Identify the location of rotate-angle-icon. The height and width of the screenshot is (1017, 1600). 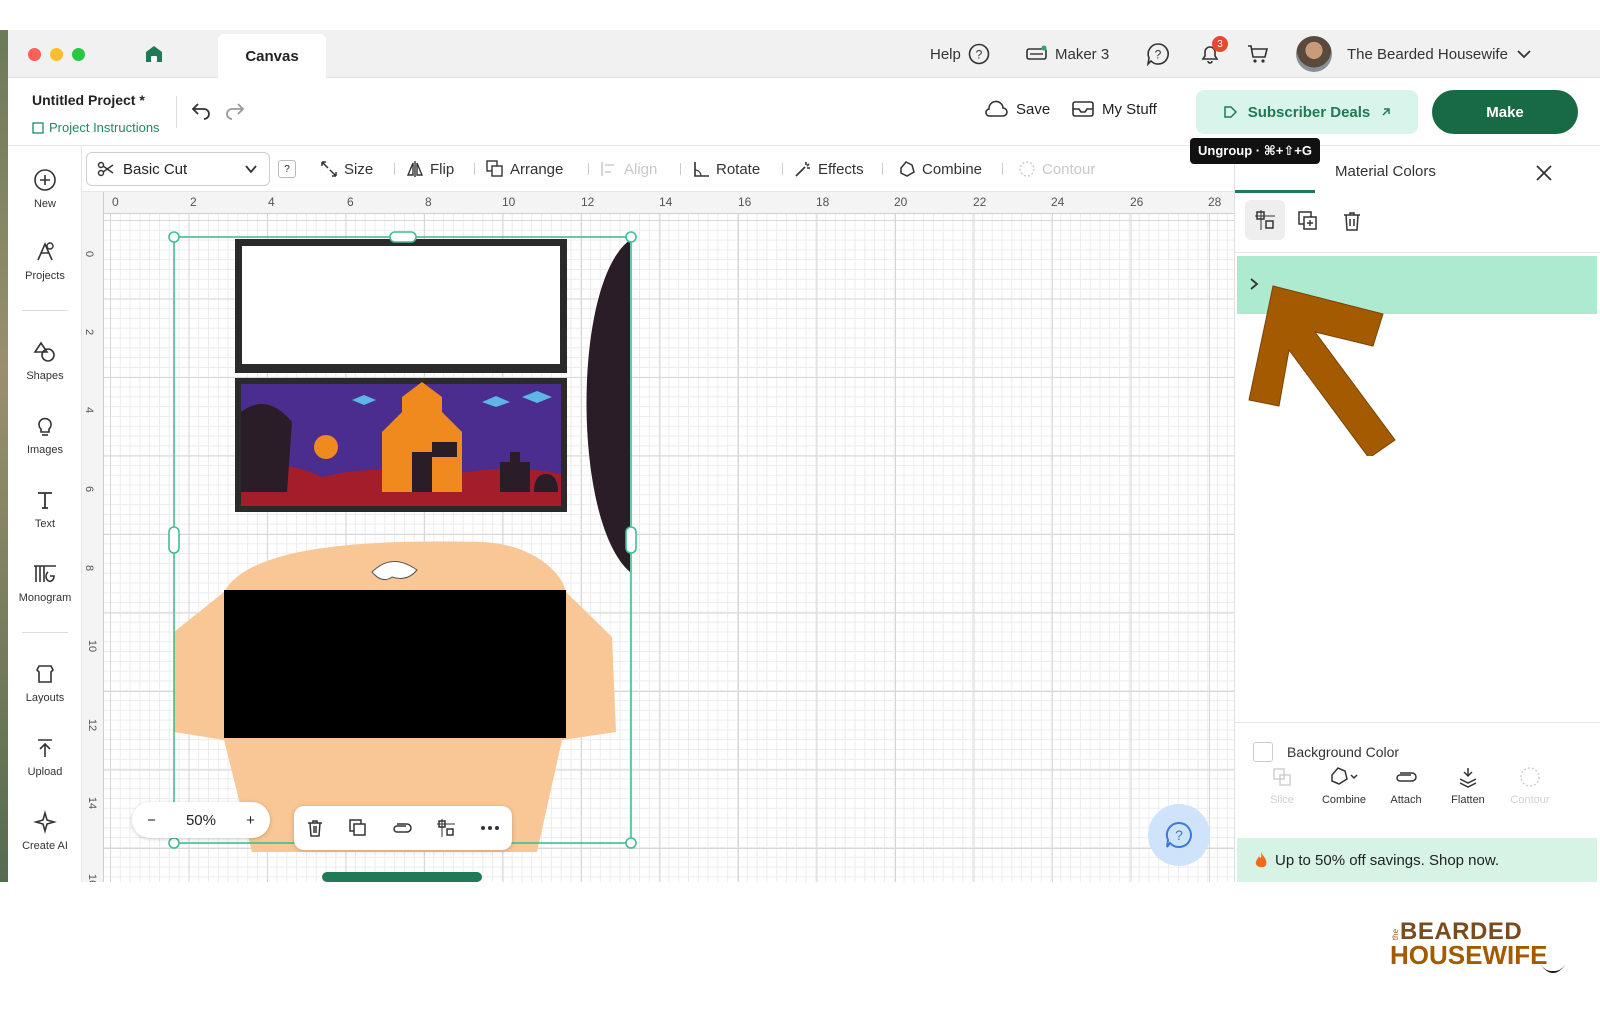
(701, 169).